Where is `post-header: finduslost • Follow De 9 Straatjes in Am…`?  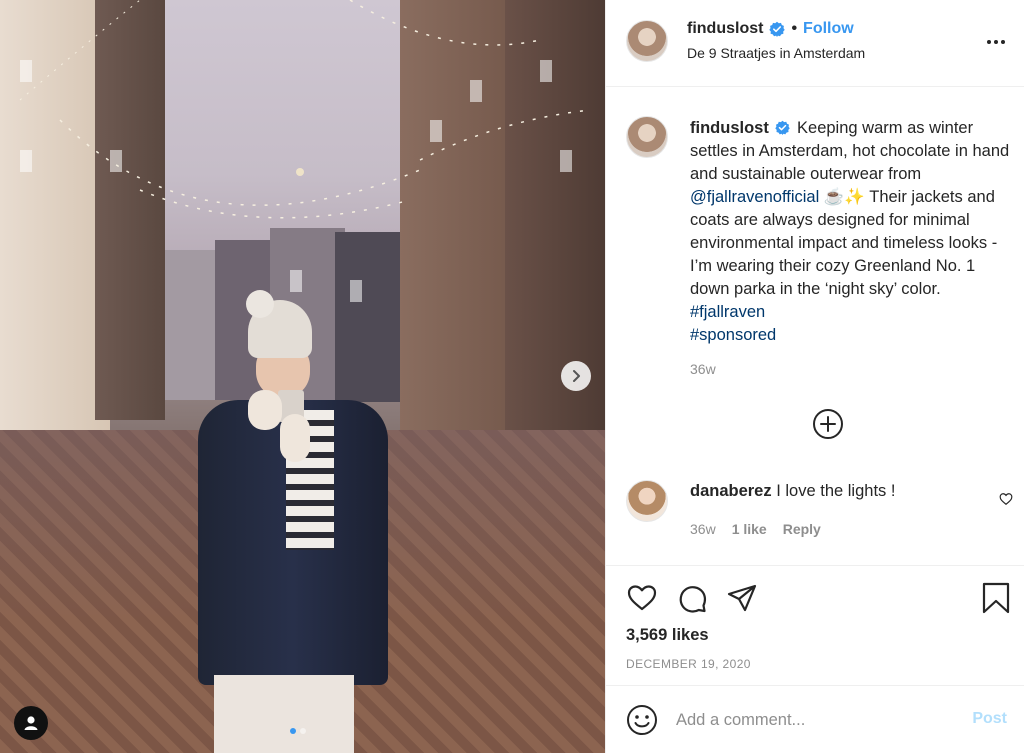
post-header: finduslost • Follow De 9 Straatjes in Am… is located at coordinates (815, 43).